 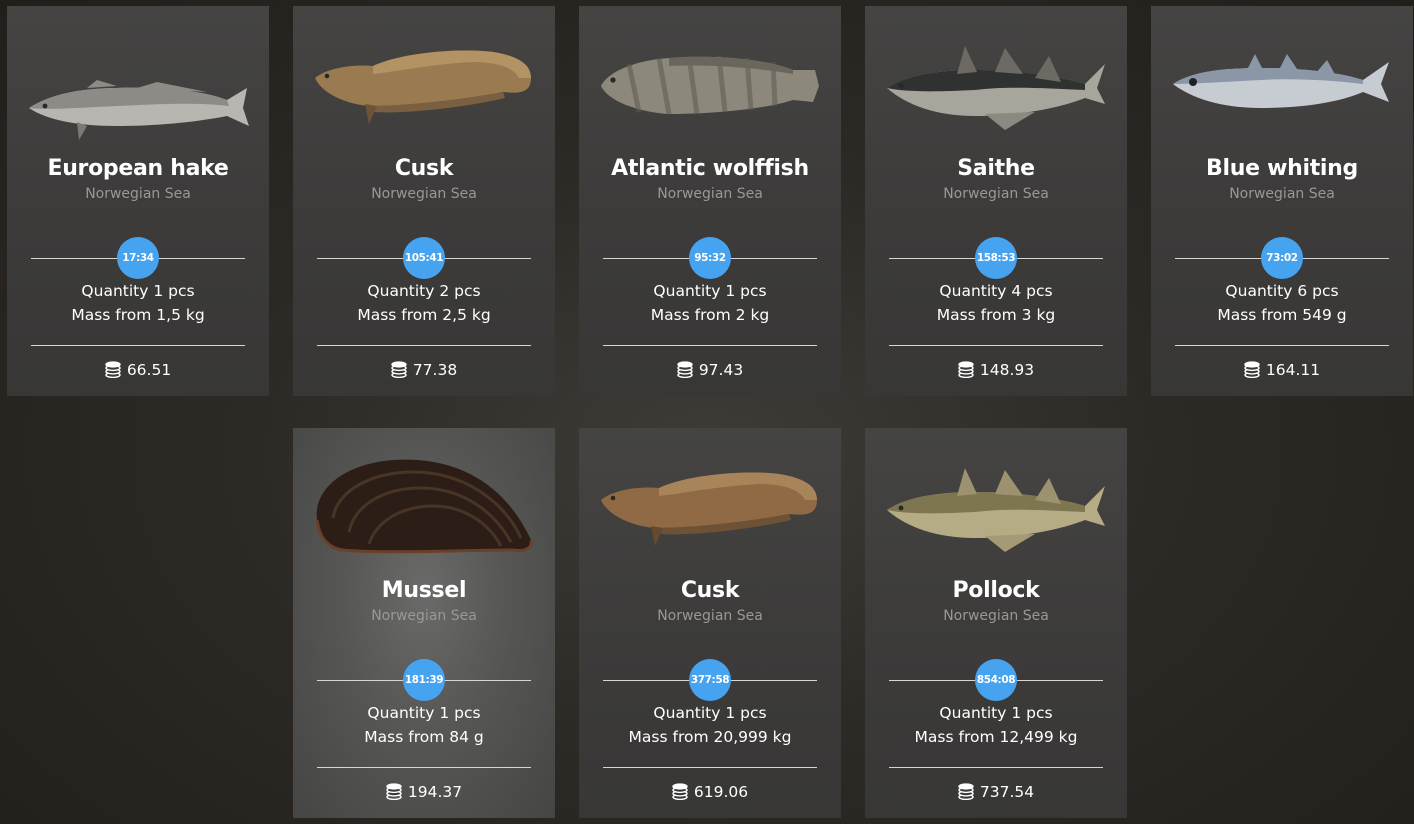 I want to click on timer-badge: 95:32, so click(x=710, y=258).